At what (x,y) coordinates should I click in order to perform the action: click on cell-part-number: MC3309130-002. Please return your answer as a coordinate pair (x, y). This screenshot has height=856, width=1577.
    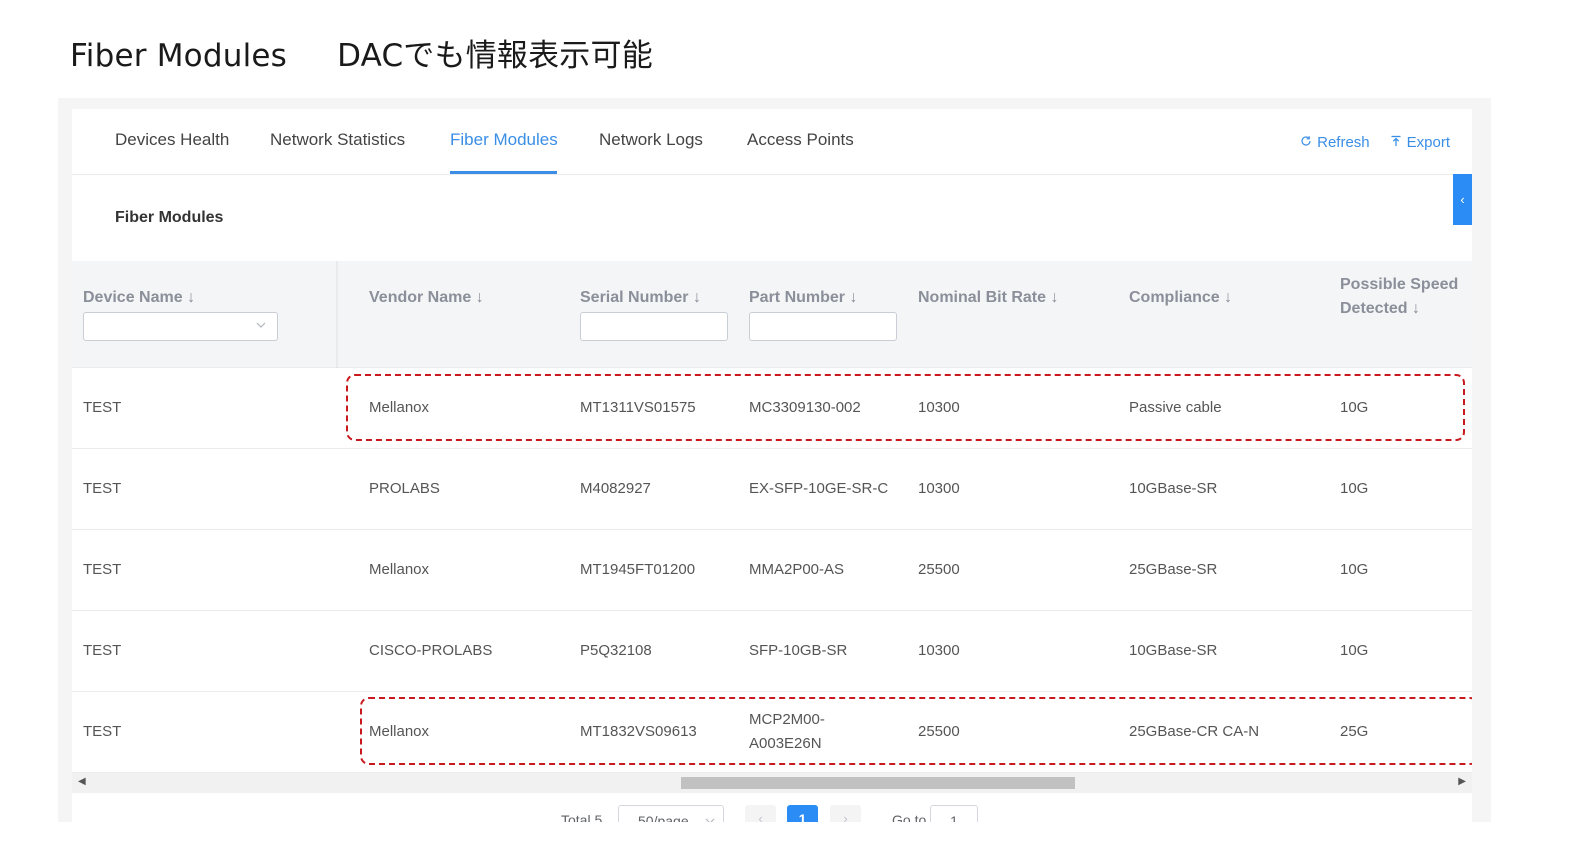
    Looking at the image, I should click on (805, 407).